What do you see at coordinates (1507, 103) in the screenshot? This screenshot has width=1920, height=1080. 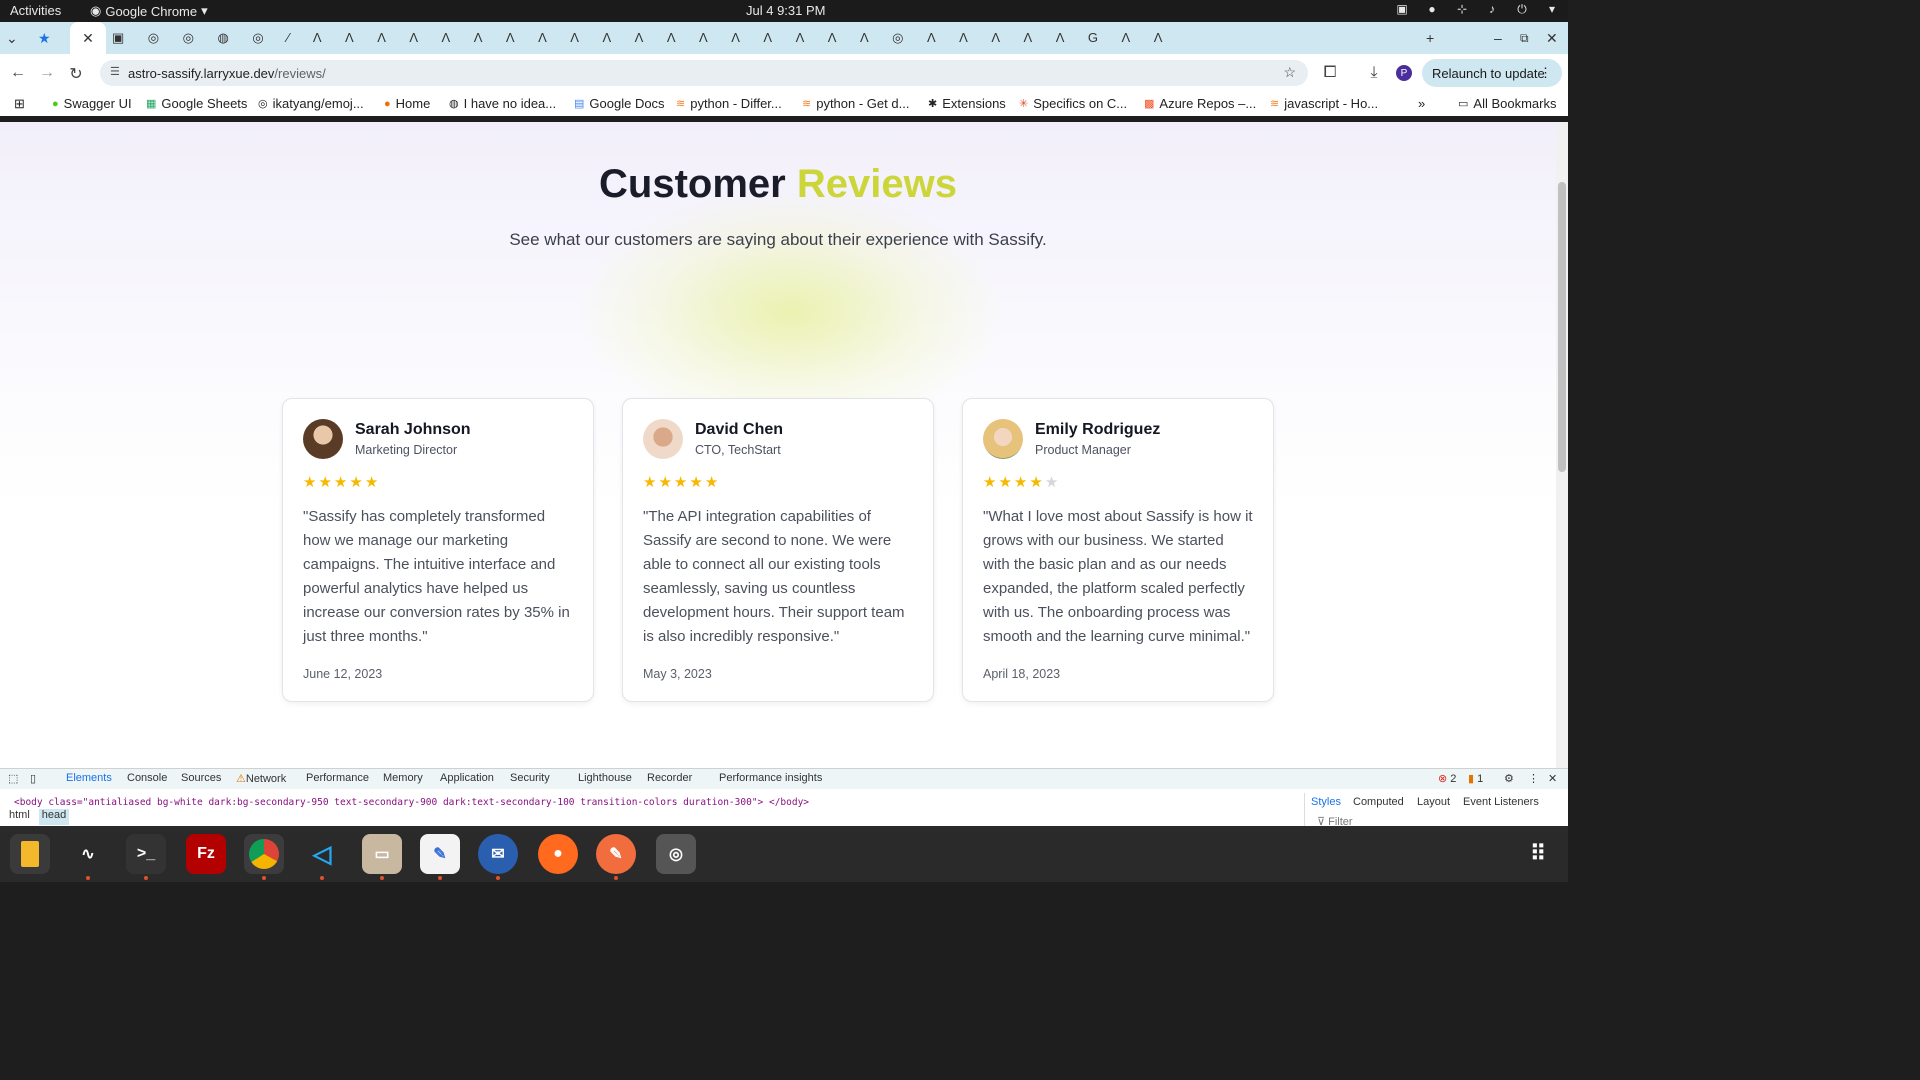 I see `all-bookmarks: ▭ All Bookmarks` at bounding box center [1507, 103].